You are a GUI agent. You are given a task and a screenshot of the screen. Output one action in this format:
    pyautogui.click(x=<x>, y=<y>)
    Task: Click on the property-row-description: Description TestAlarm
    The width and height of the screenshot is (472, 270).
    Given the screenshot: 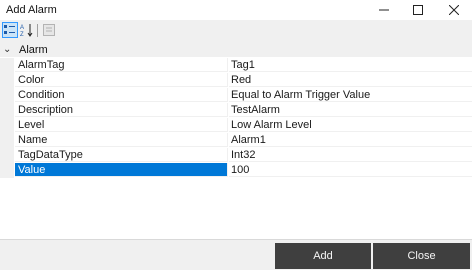 What is the action you would take?
    pyautogui.click(x=236, y=110)
    